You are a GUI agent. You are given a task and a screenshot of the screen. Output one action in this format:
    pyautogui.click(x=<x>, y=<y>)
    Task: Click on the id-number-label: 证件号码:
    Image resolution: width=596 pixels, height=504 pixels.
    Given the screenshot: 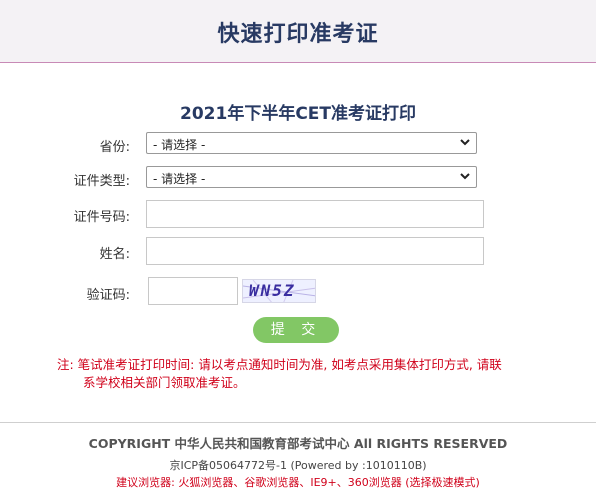 What is the action you would take?
    pyautogui.click(x=101, y=217)
    